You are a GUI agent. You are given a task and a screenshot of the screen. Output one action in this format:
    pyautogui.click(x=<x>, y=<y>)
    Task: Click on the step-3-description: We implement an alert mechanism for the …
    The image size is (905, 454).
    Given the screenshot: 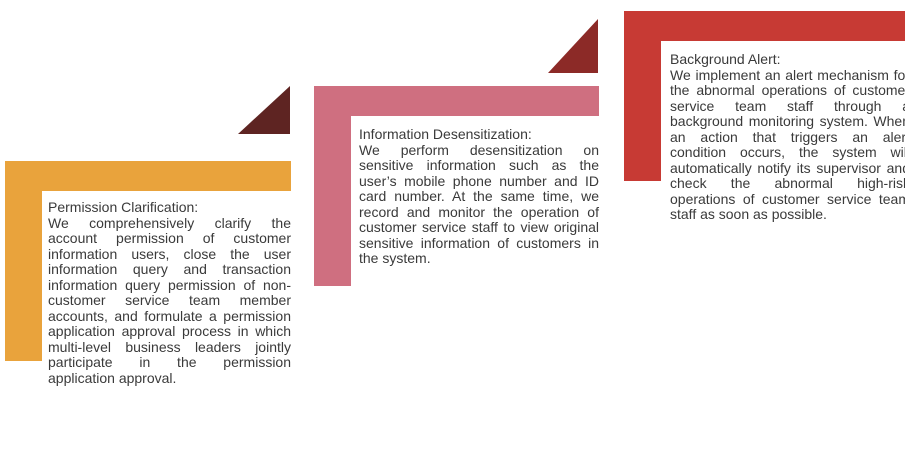 What is the action you would take?
    pyautogui.click(x=787, y=144)
    